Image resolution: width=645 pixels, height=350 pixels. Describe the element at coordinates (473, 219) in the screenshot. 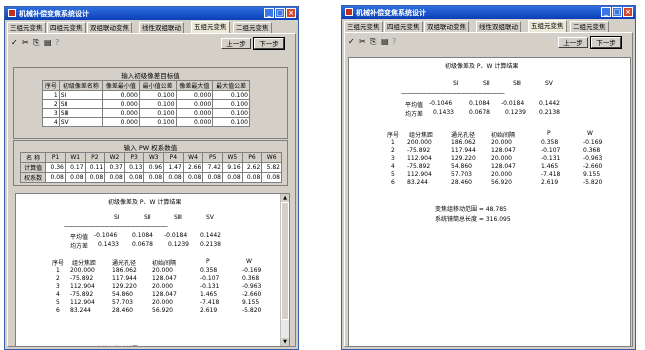

I see `total-length-text: 系统镜筒总长度 = 316.095` at that location.